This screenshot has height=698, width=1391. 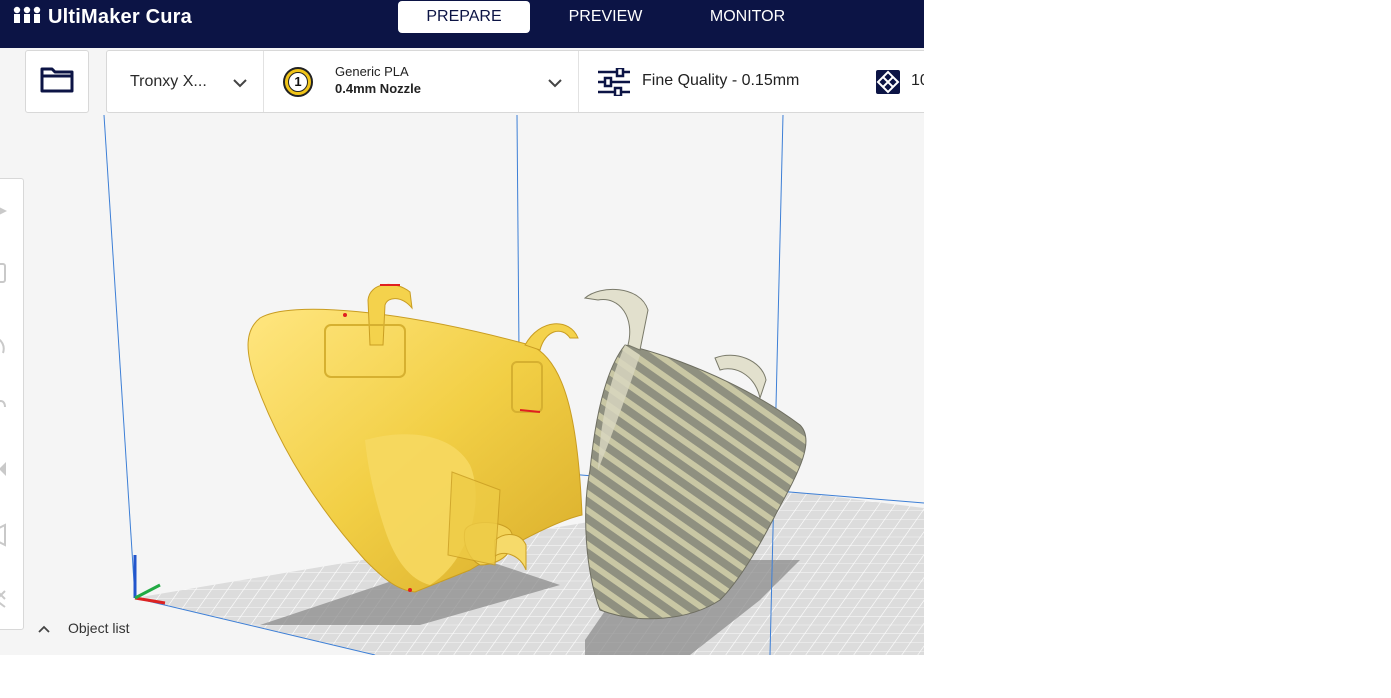 I want to click on app-brand: UltiMaker Cura, so click(x=102, y=17).